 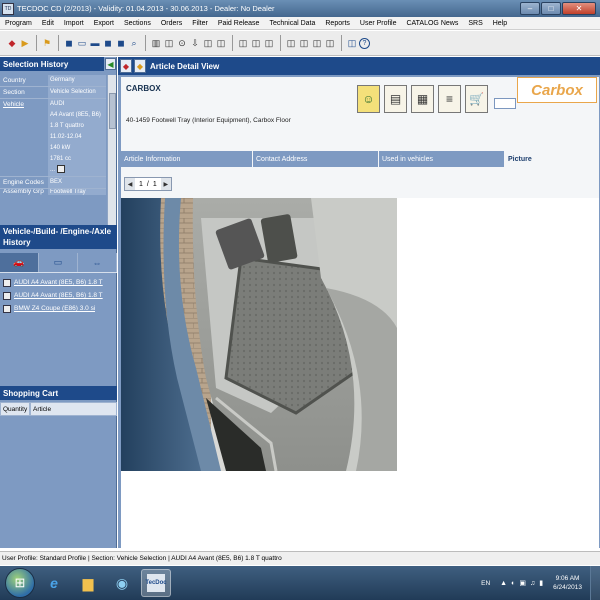 What do you see at coordinates (378, 23) in the screenshot?
I see `menu-user-profile: User Profile` at bounding box center [378, 23].